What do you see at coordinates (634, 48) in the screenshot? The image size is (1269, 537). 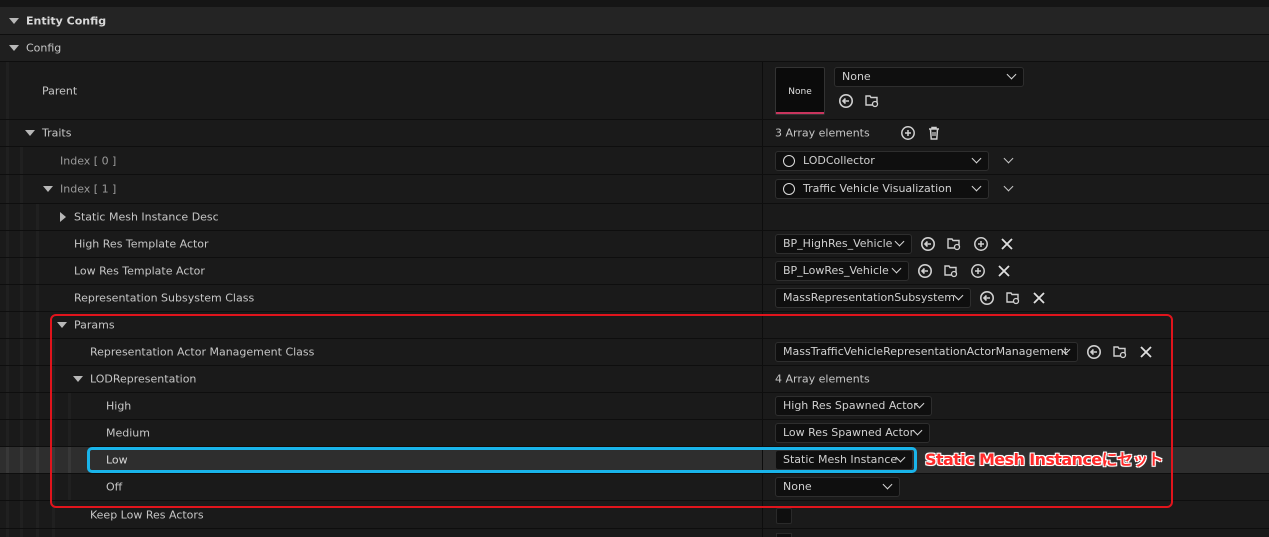 I see `config-category: Config` at bounding box center [634, 48].